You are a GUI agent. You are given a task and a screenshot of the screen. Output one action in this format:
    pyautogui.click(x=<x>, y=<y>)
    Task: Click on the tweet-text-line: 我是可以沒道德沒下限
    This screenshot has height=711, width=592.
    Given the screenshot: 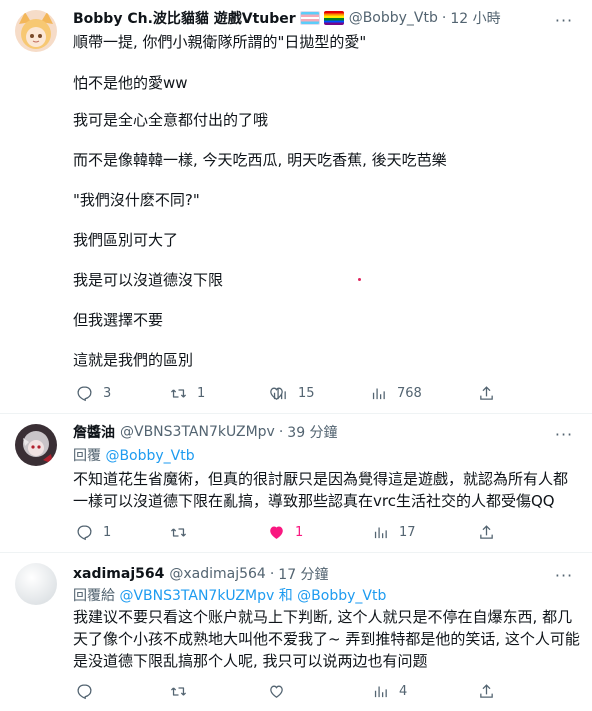 What is the action you would take?
    pyautogui.click(x=148, y=280)
    